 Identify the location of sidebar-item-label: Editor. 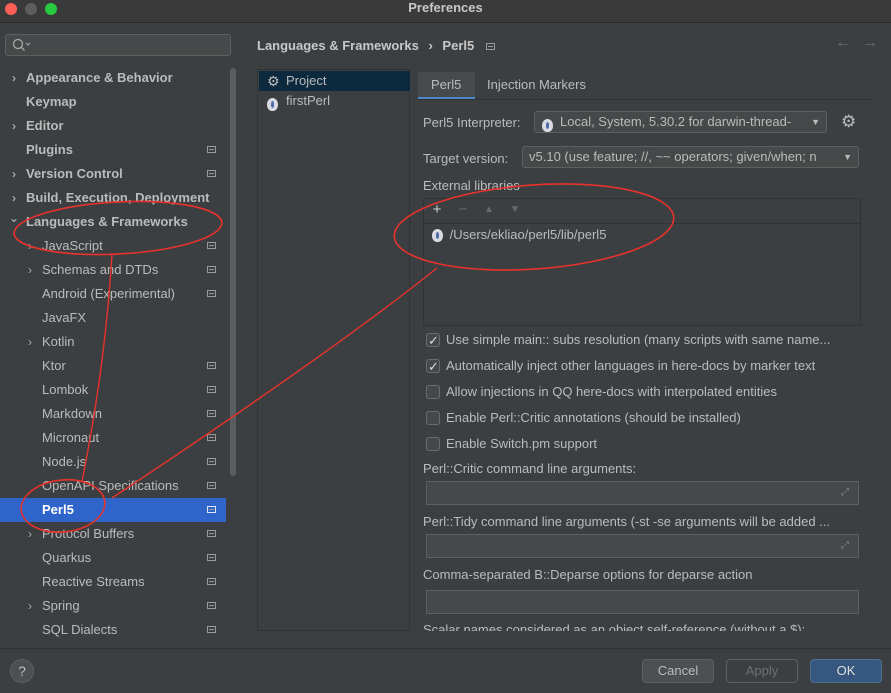
(45, 125).